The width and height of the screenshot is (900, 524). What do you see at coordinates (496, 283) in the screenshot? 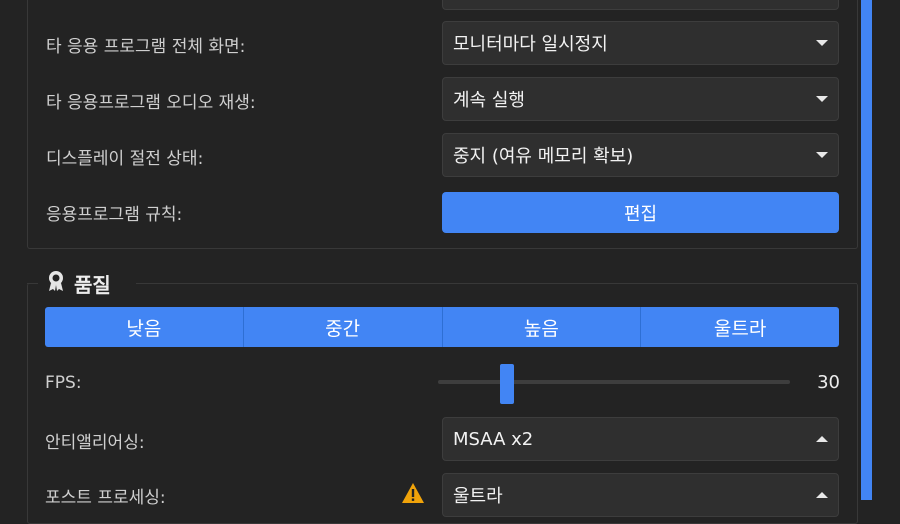
I see `quality-panel-border` at bounding box center [496, 283].